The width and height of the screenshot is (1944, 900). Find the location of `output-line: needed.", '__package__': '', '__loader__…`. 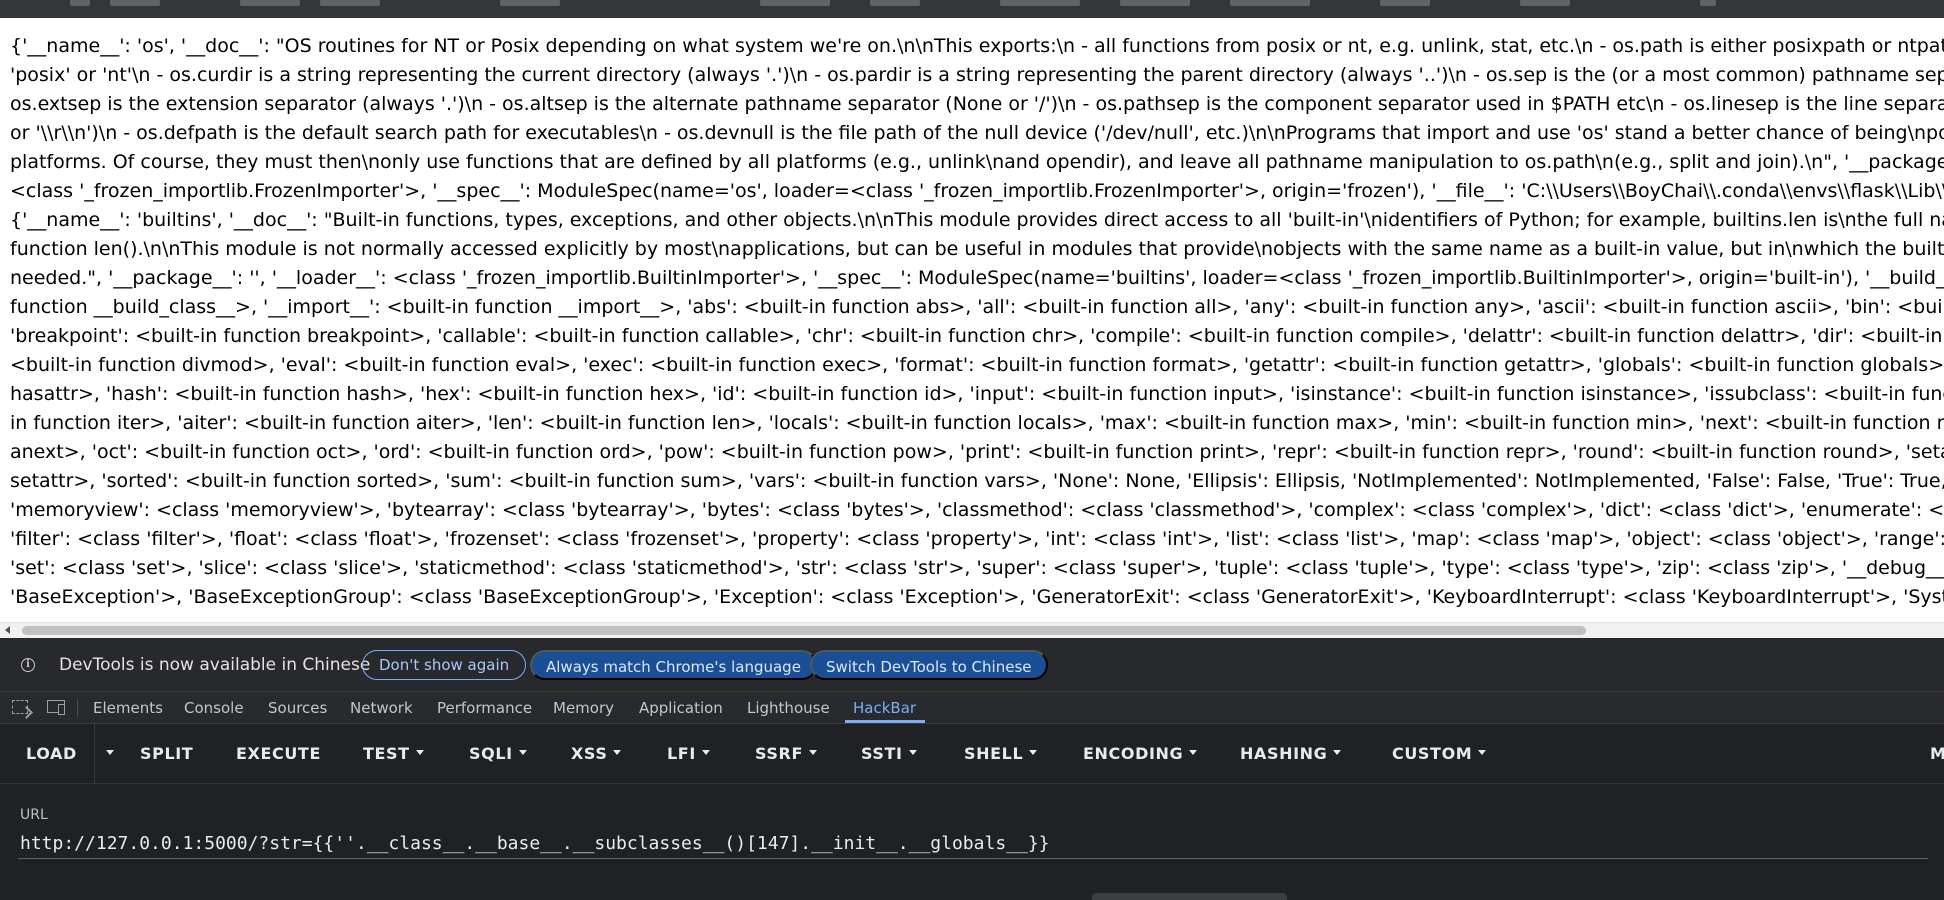

output-line: needed.", '__package__': '', '__loader__… is located at coordinates (977, 278).